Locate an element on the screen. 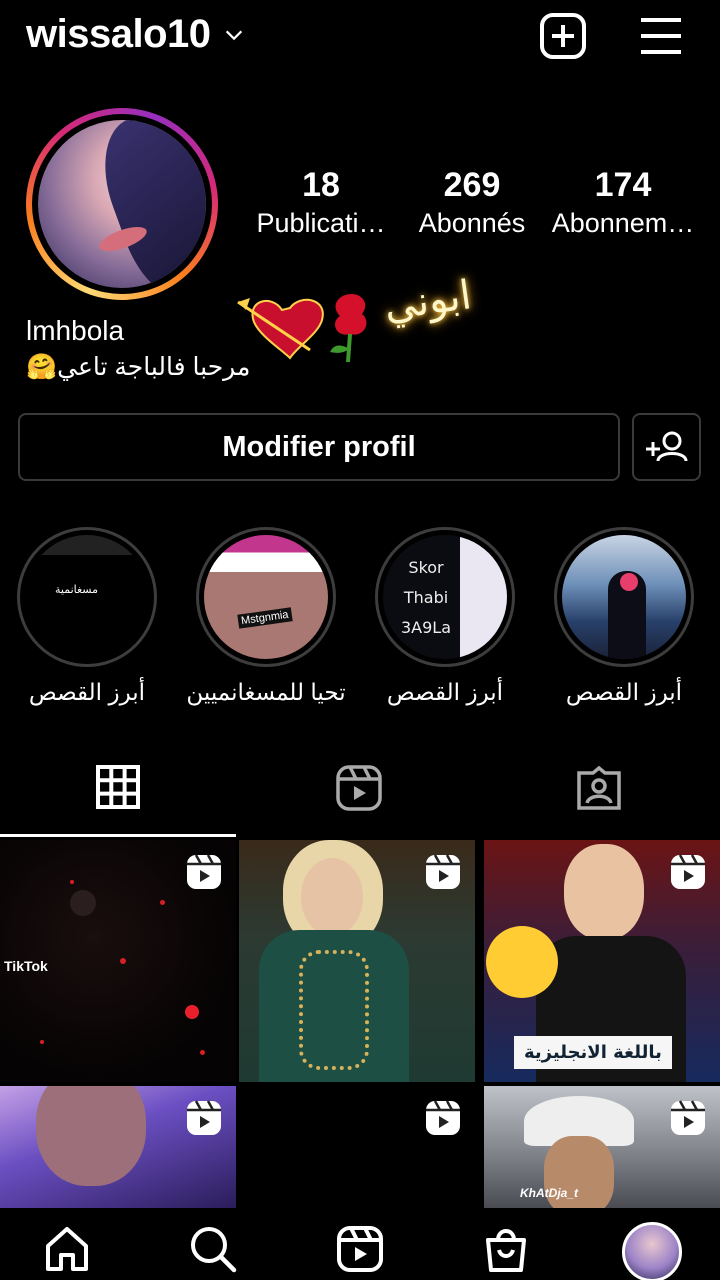 This screenshot has height=1280, width=720. highlight-cover-line: Skor is located at coordinates (426, 567).